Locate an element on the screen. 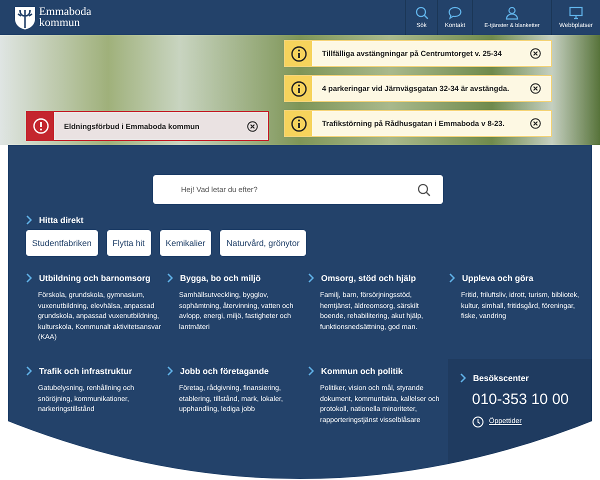  quick-link-button: Kemikalier is located at coordinates (186, 243).